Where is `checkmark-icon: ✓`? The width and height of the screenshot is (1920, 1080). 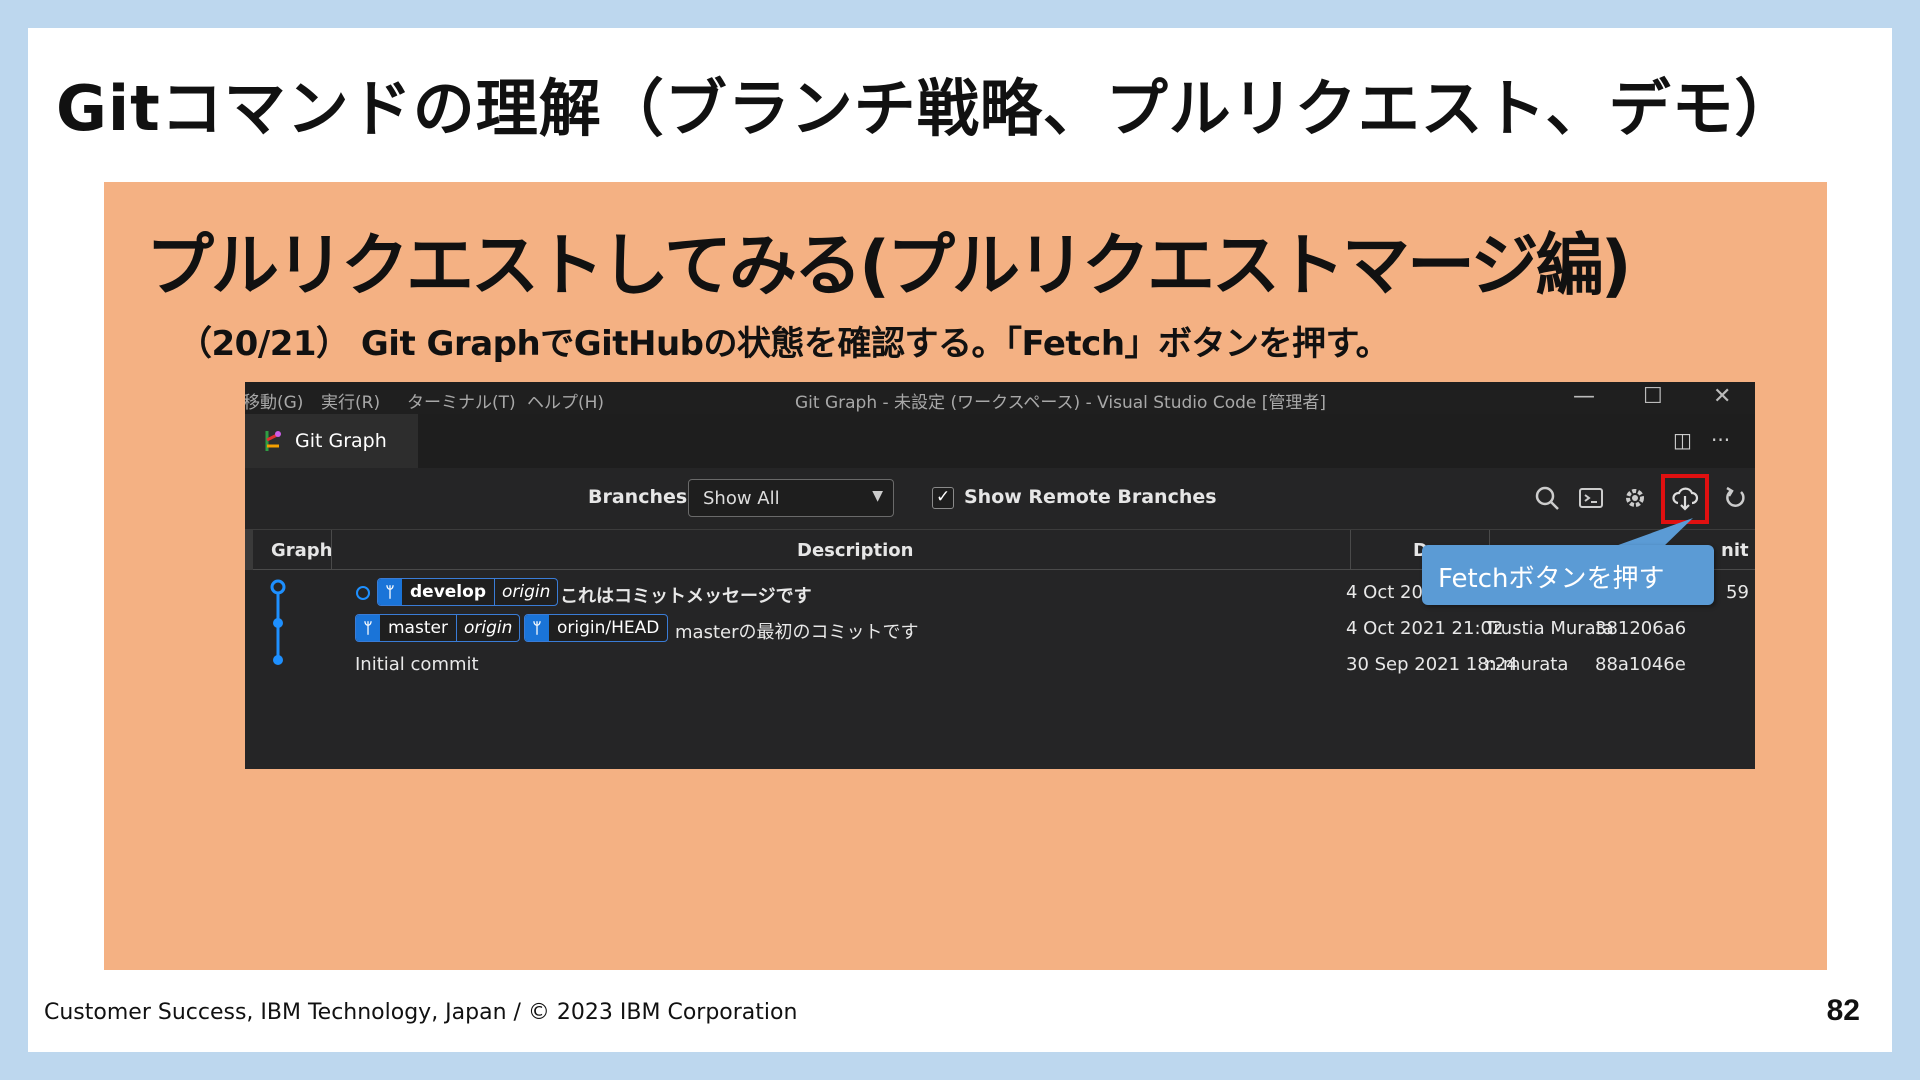 checkmark-icon: ✓ is located at coordinates (943, 497).